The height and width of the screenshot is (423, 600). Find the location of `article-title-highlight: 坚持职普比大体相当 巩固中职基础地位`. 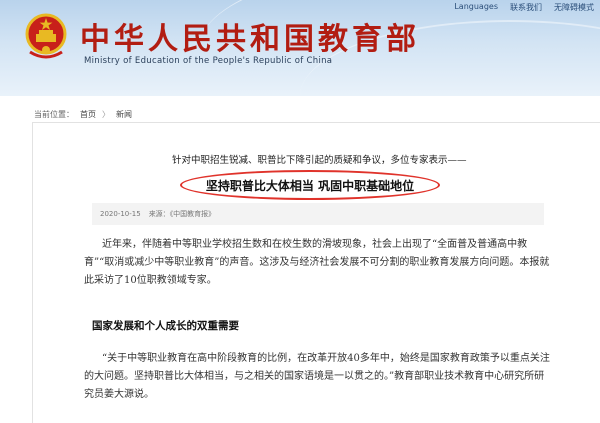

article-title-highlight: 坚持职普比大体相当 巩固中职基础地位 is located at coordinates (310, 185).